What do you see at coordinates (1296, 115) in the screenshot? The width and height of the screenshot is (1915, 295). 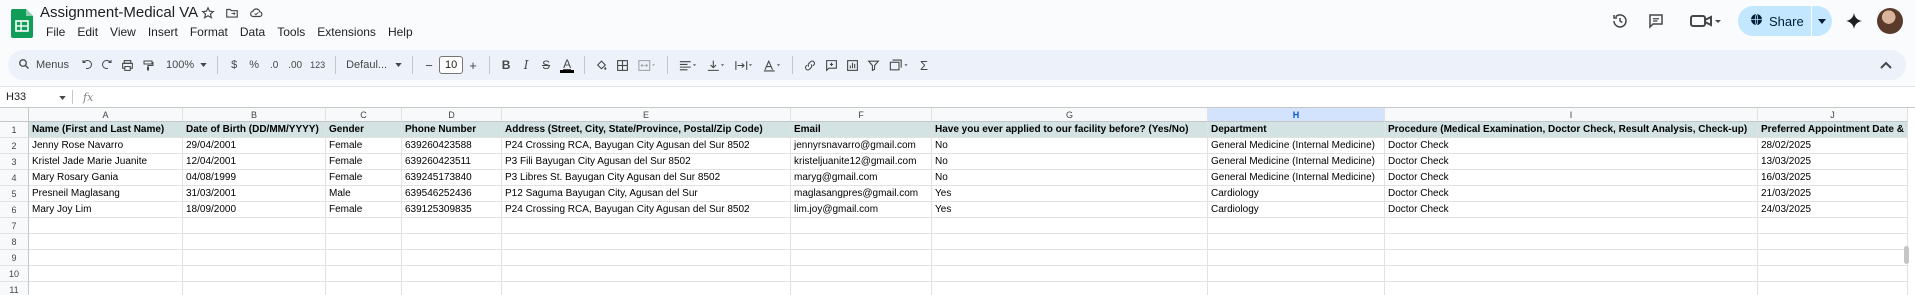 I see `column-header-h: H` at bounding box center [1296, 115].